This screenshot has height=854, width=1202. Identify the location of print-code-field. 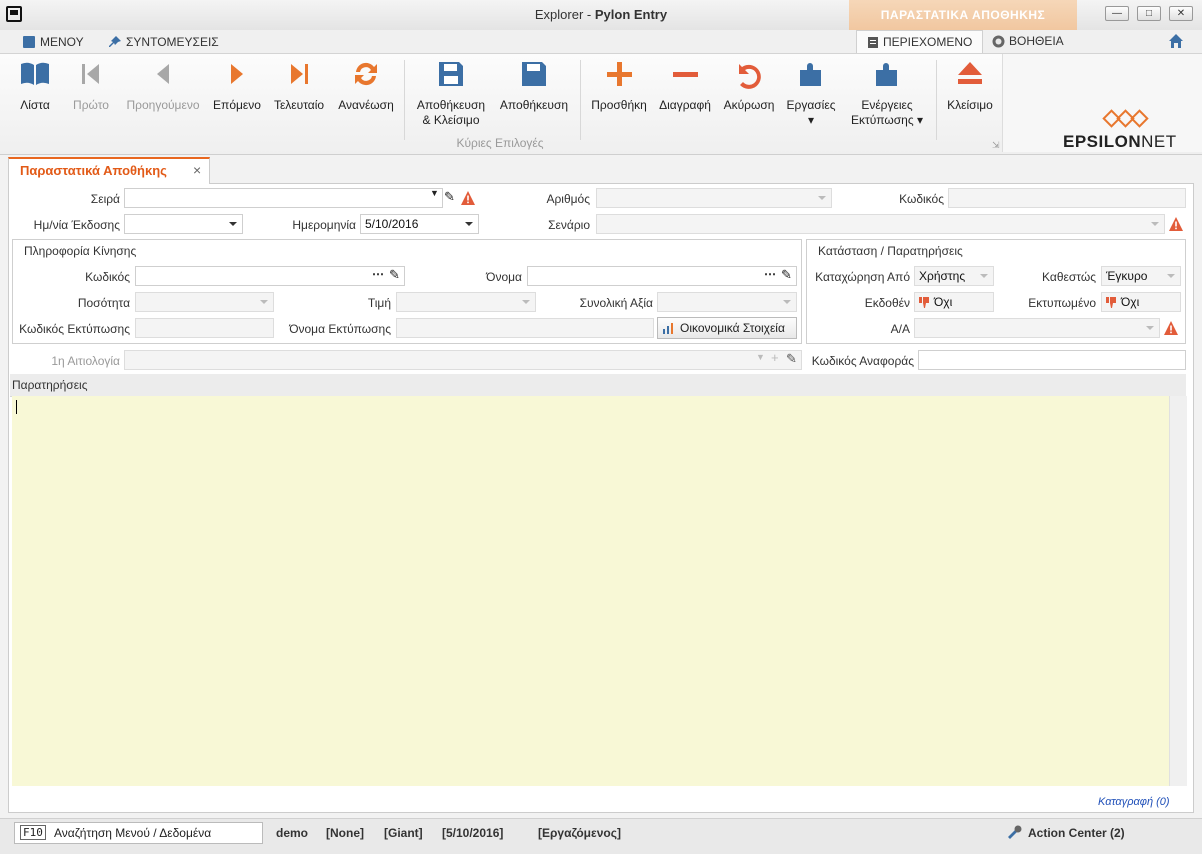
(204, 328).